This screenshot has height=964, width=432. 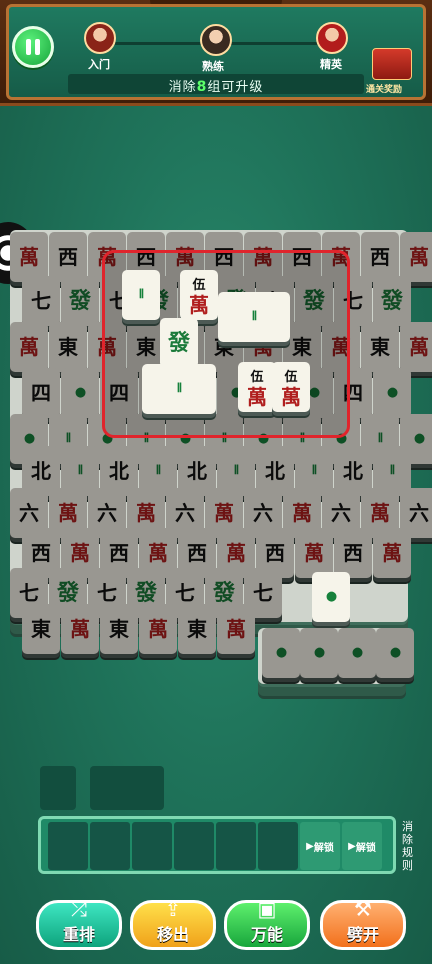 What do you see at coordinates (28, 47) in the screenshot?
I see `pause-icon` at bounding box center [28, 47].